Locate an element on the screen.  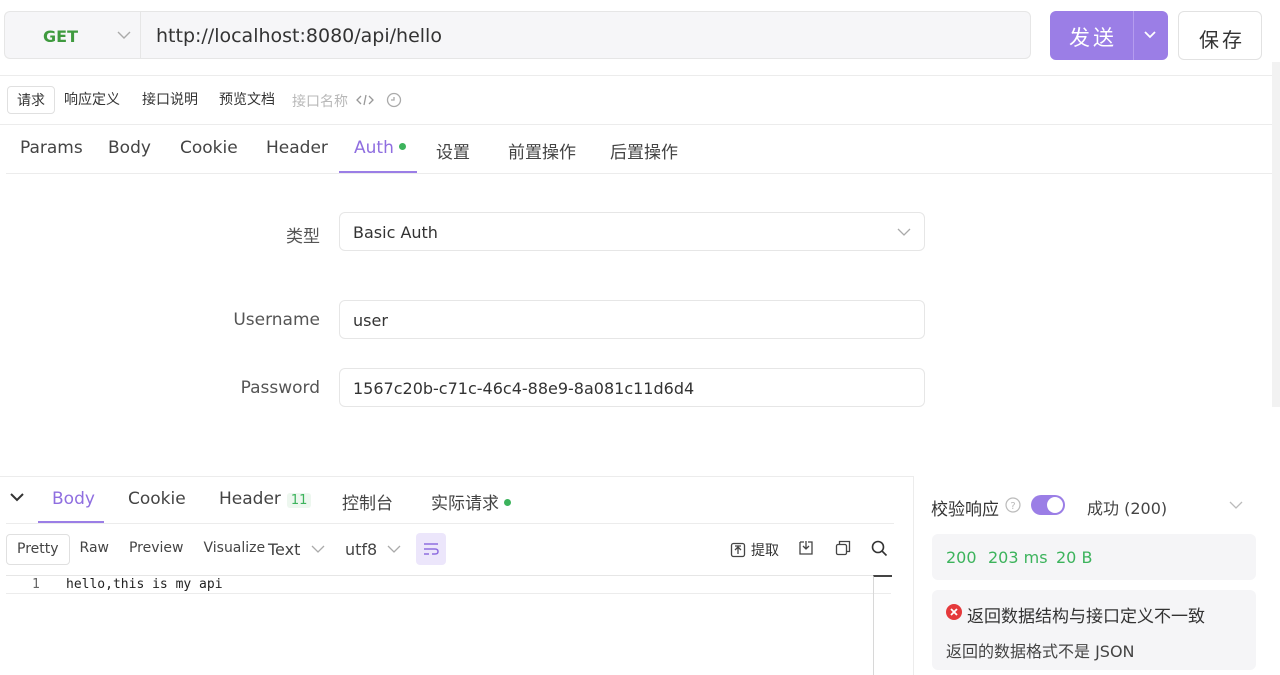
encoding-value: utf8 is located at coordinates (361, 549).